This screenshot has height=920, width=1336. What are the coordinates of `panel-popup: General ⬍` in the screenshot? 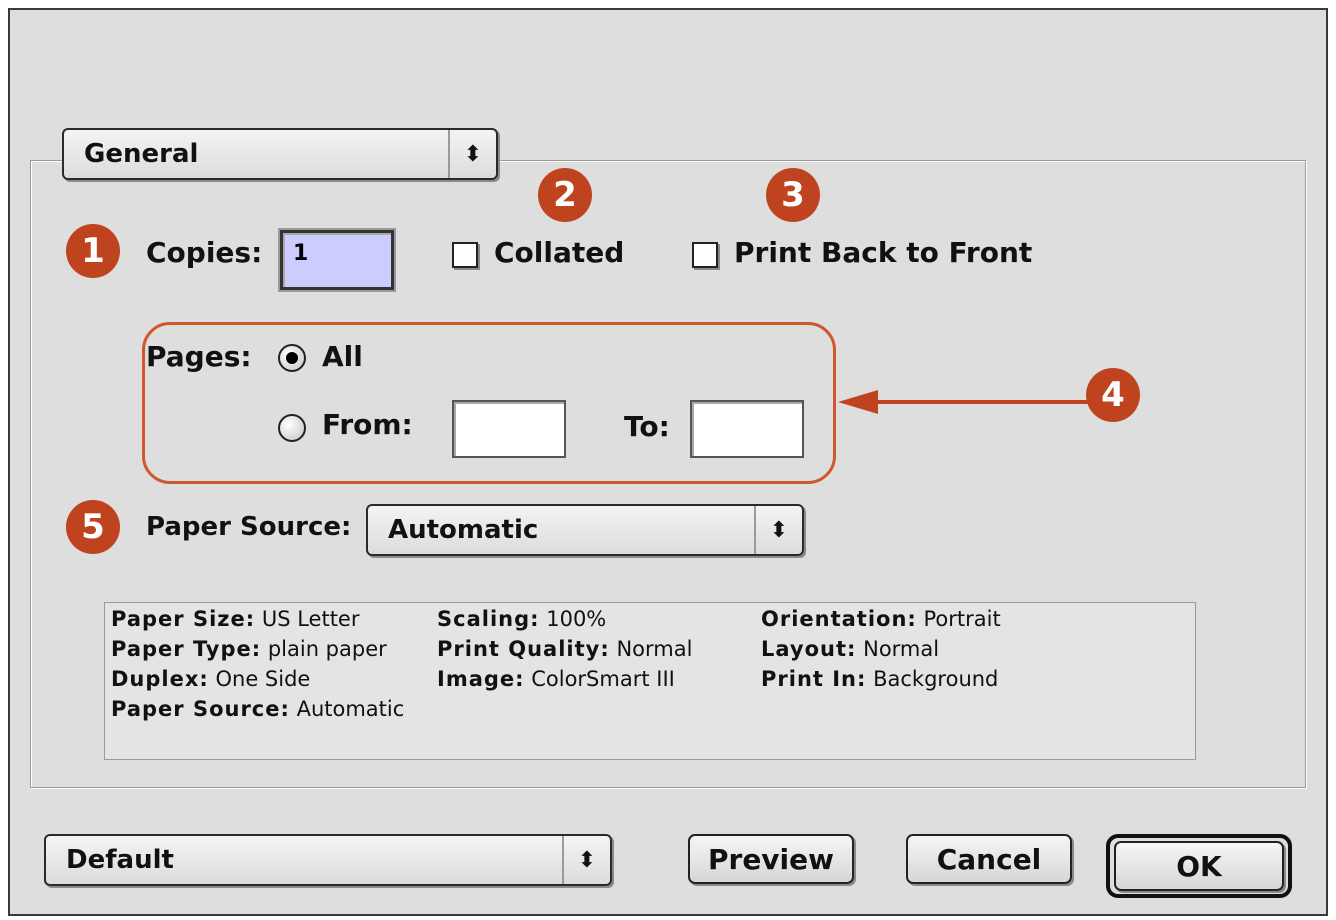 It's located at (280, 154).